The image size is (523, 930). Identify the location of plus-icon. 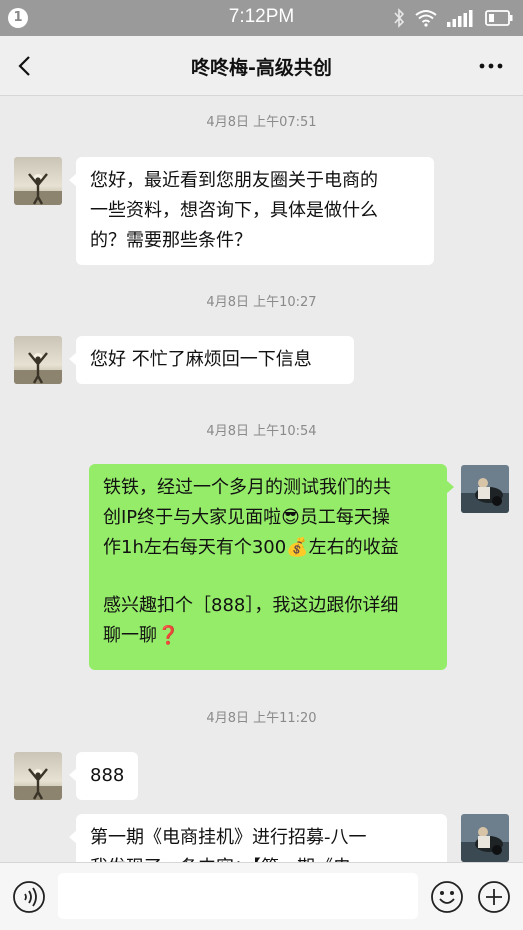
(494, 897).